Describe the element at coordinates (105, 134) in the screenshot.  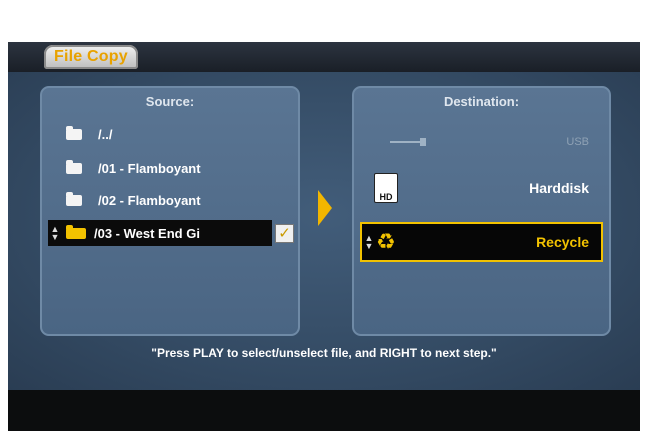
I see `source-item-label: /../` at that location.